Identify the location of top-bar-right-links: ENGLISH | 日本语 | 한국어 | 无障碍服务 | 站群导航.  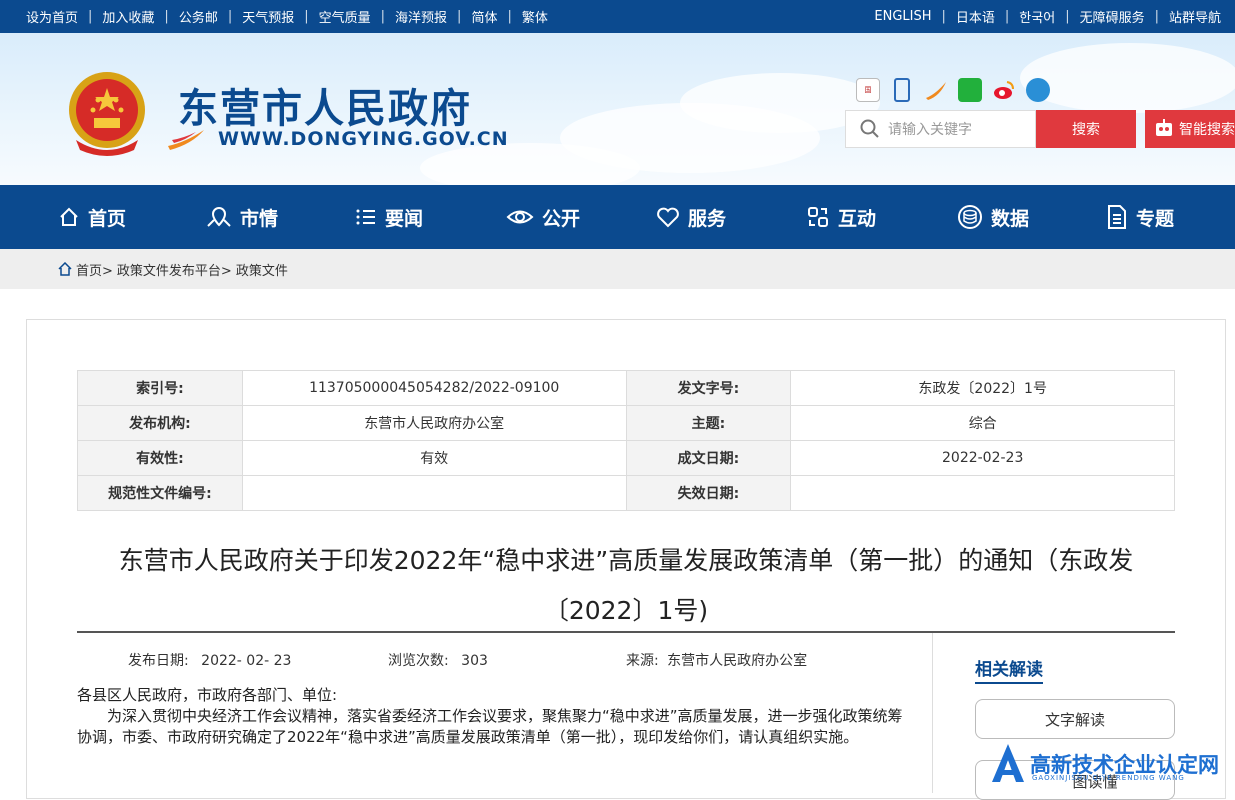
(1047, 16).